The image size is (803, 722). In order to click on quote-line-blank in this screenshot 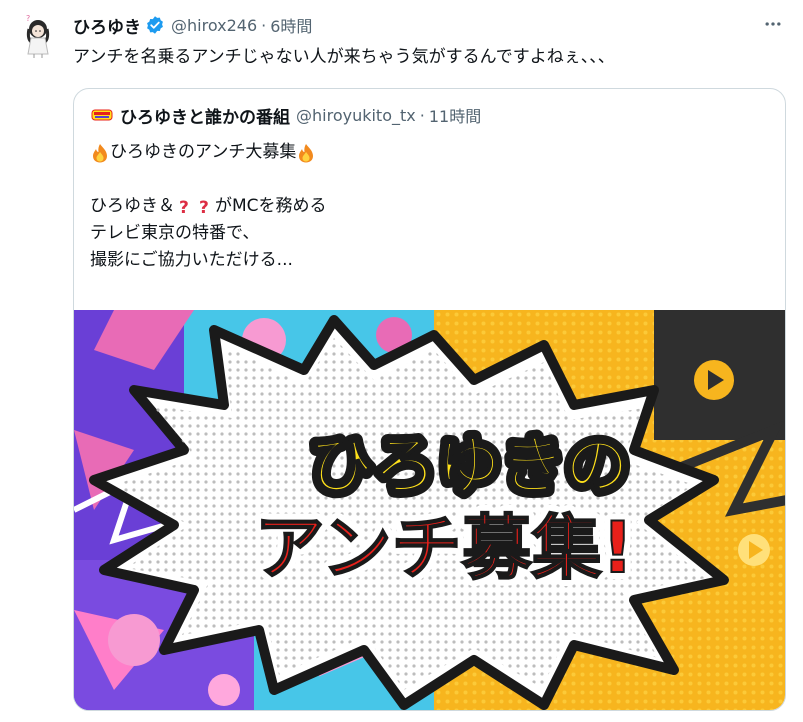, I will do `click(208, 179)`.